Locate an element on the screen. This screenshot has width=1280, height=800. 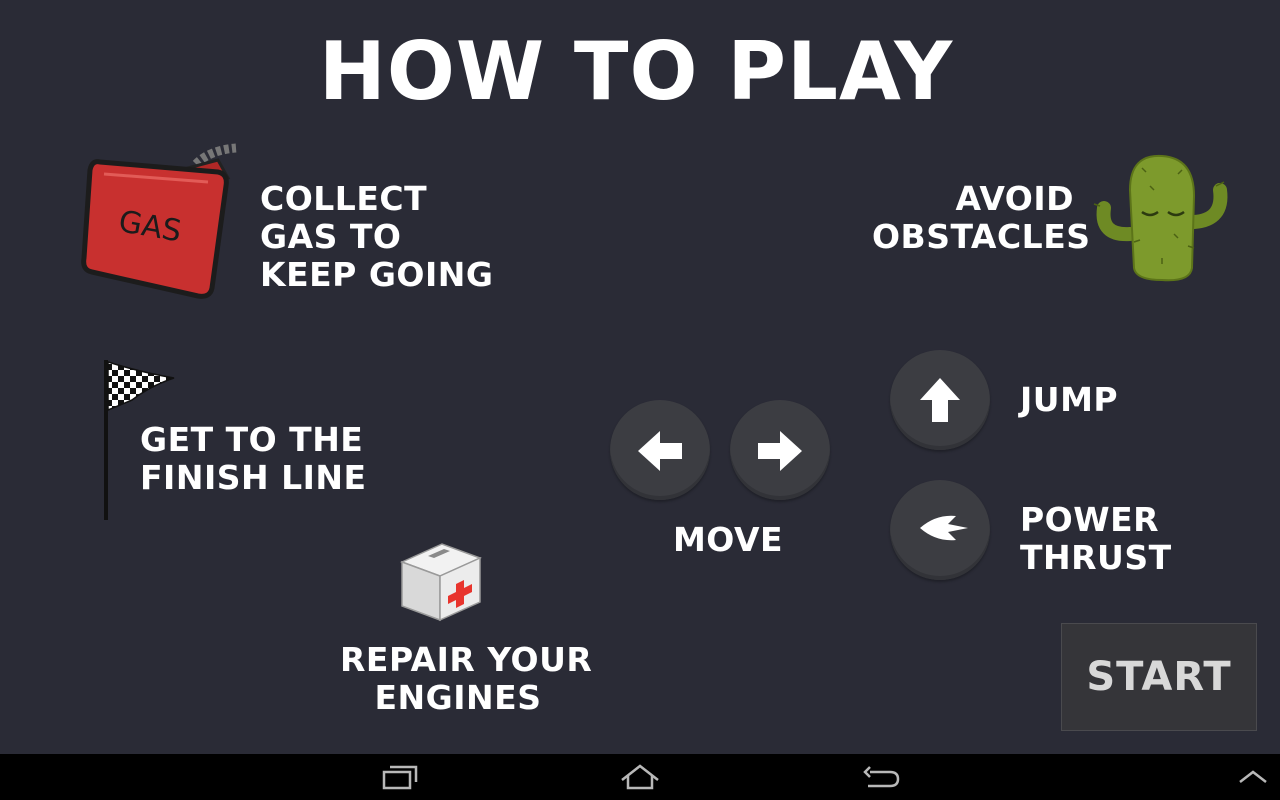
obstacles-instruction: AVOID OBSTACLES is located at coordinates (981, 217).